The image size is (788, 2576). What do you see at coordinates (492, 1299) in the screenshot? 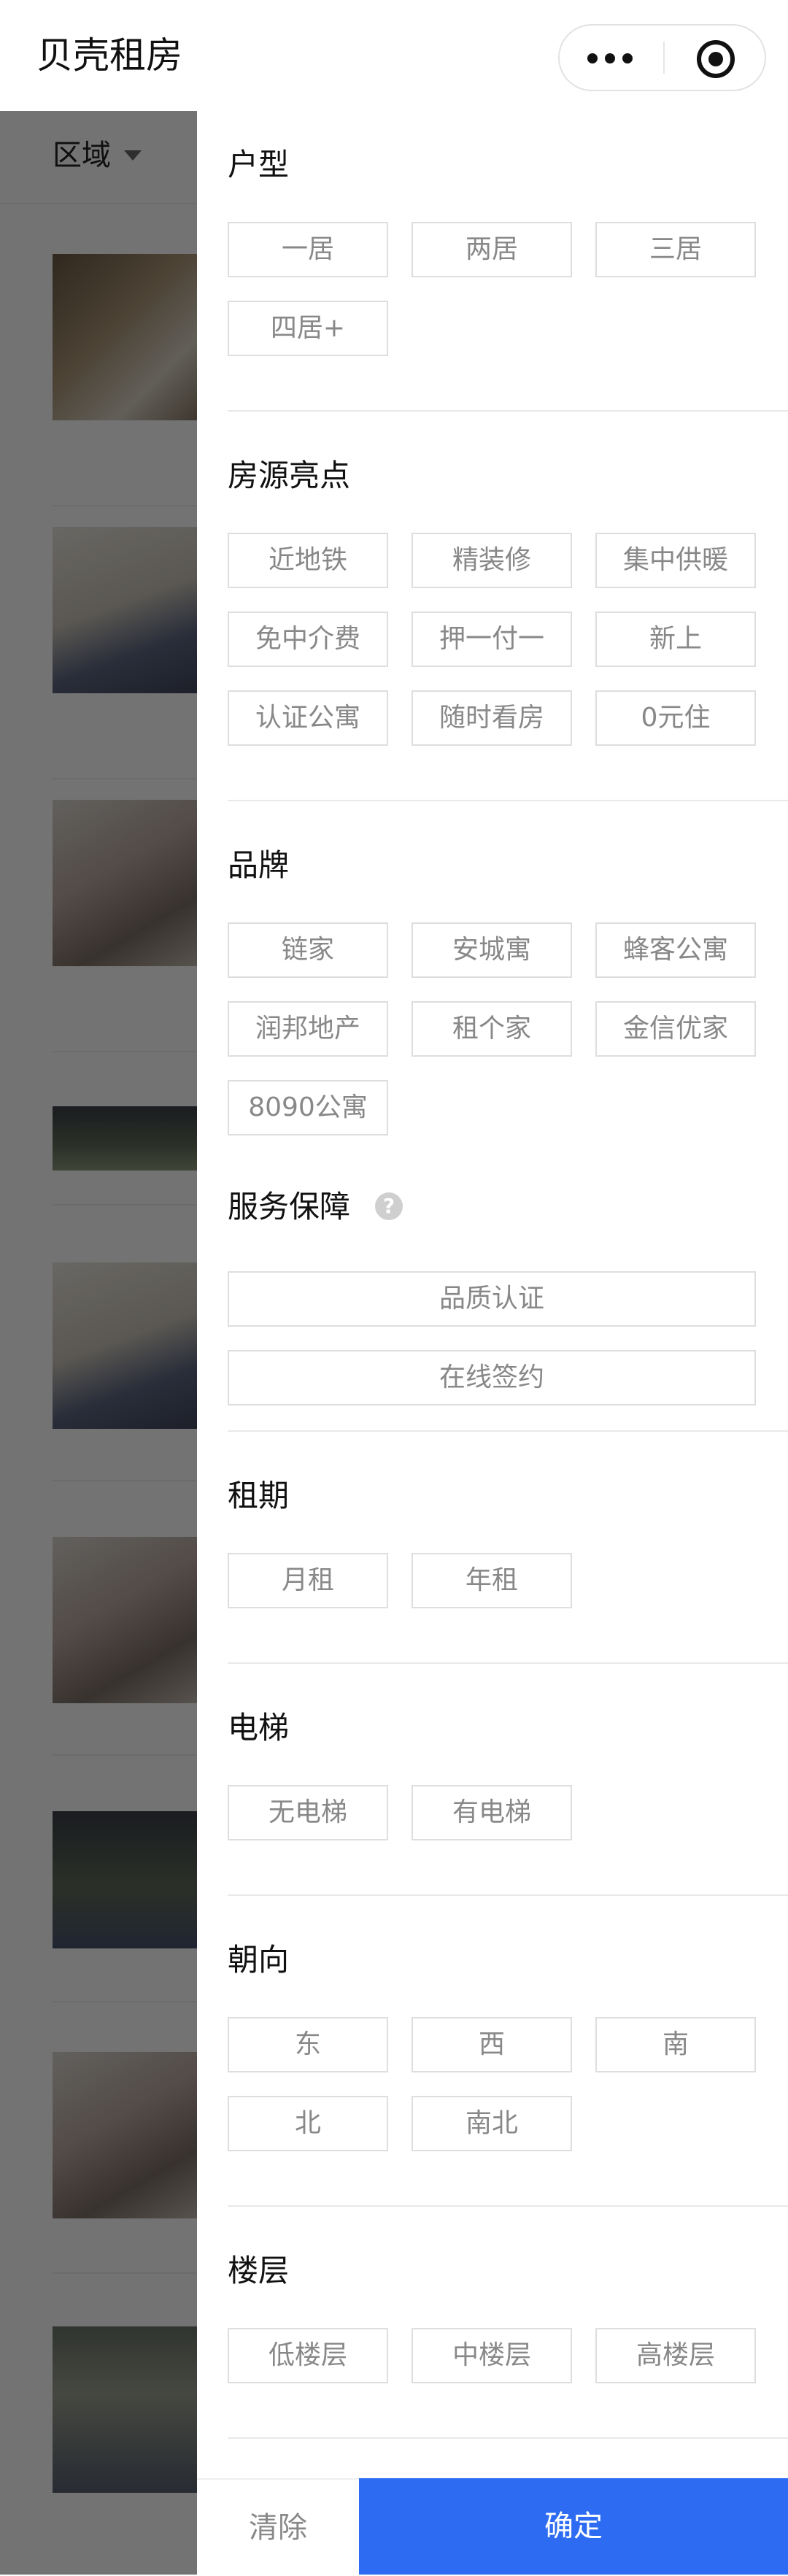
I see `chip-quality-certified: 品质认证` at bounding box center [492, 1299].